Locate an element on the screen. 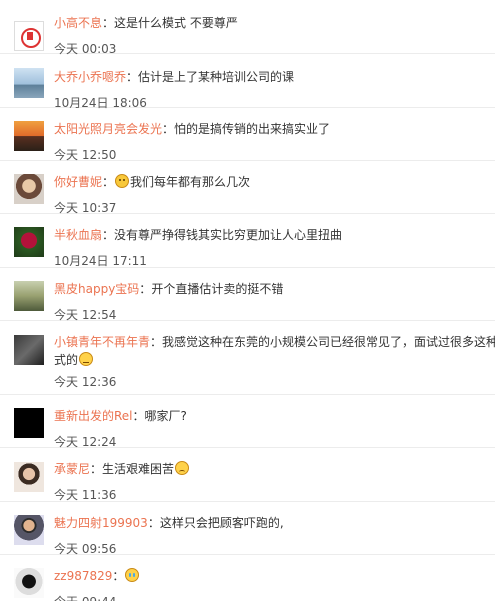 The width and height of the screenshot is (495, 601). comment-text: 没有尊严挣得钱其实比穷更加让人心里扭曲 is located at coordinates (228, 235).